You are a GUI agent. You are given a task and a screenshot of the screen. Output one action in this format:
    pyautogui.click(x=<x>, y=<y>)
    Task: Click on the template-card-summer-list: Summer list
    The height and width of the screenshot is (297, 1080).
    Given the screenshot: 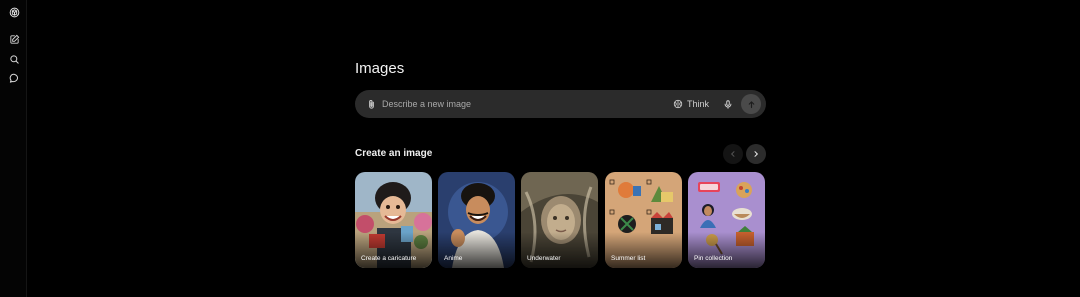 What is the action you would take?
    pyautogui.click(x=643, y=220)
    